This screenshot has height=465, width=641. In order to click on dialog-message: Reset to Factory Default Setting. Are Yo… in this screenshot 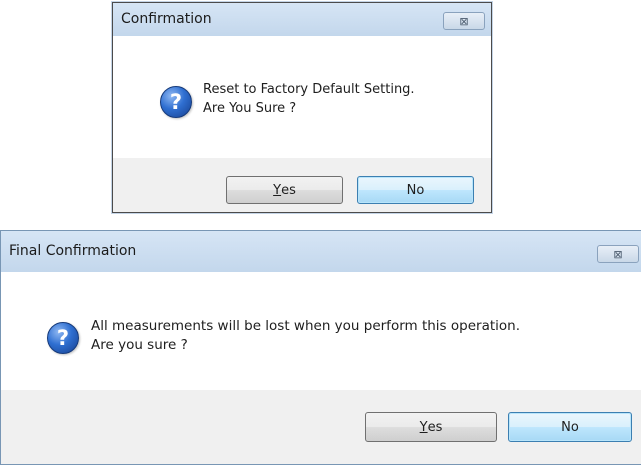, I will do `click(309, 99)`.